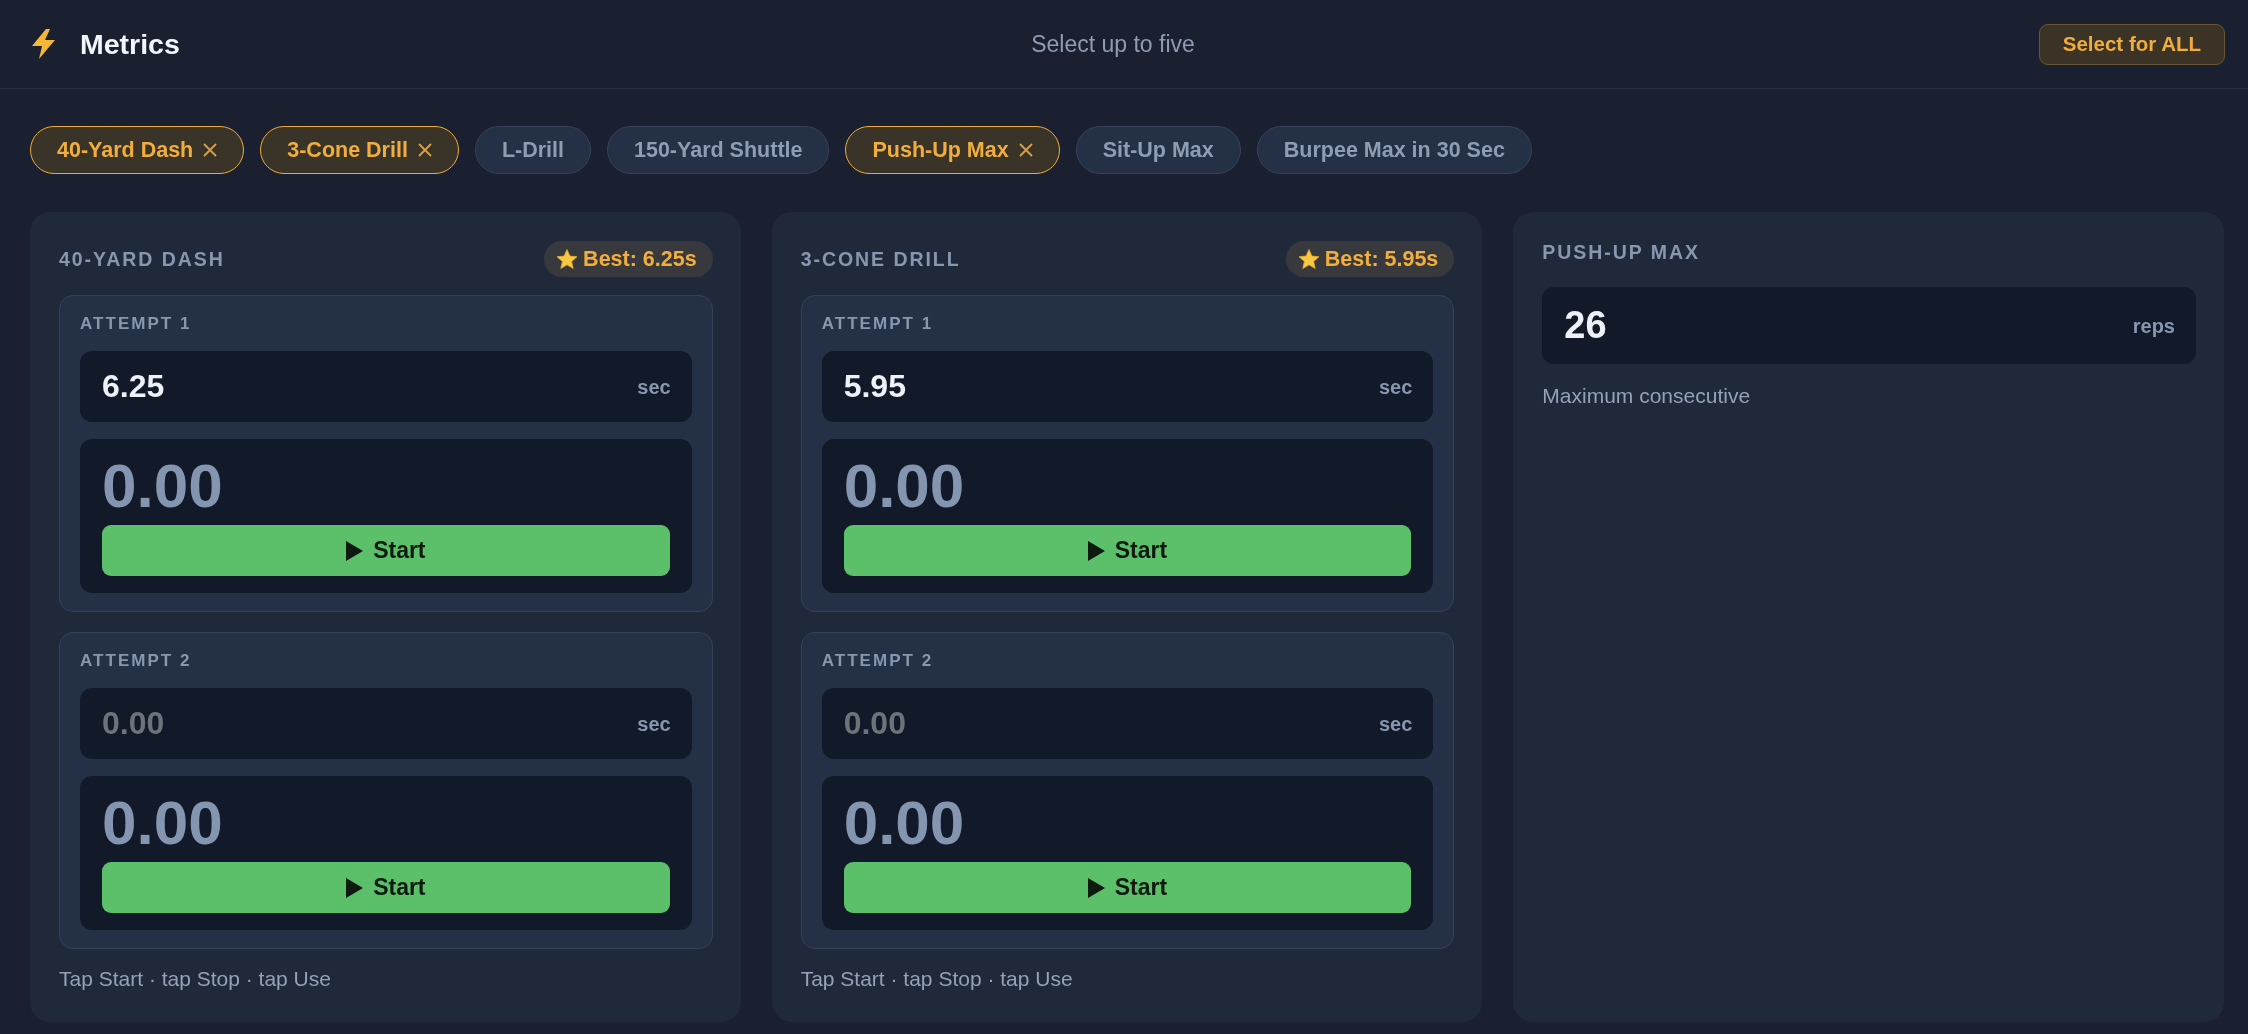  I want to click on metric-chip: Push-Up Max, so click(952, 150).